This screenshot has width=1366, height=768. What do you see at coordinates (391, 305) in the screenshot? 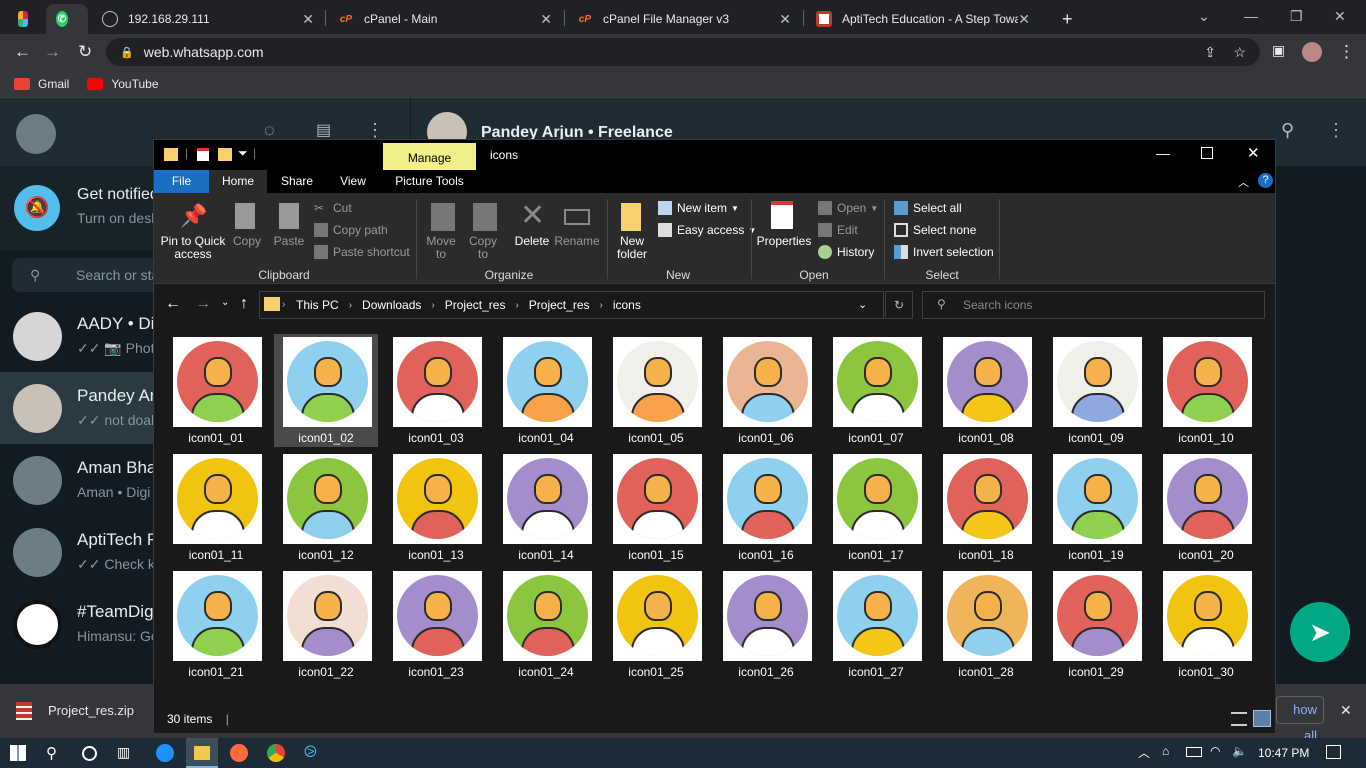
I see `breadcrumb-downloads: Downloads` at bounding box center [391, 305].